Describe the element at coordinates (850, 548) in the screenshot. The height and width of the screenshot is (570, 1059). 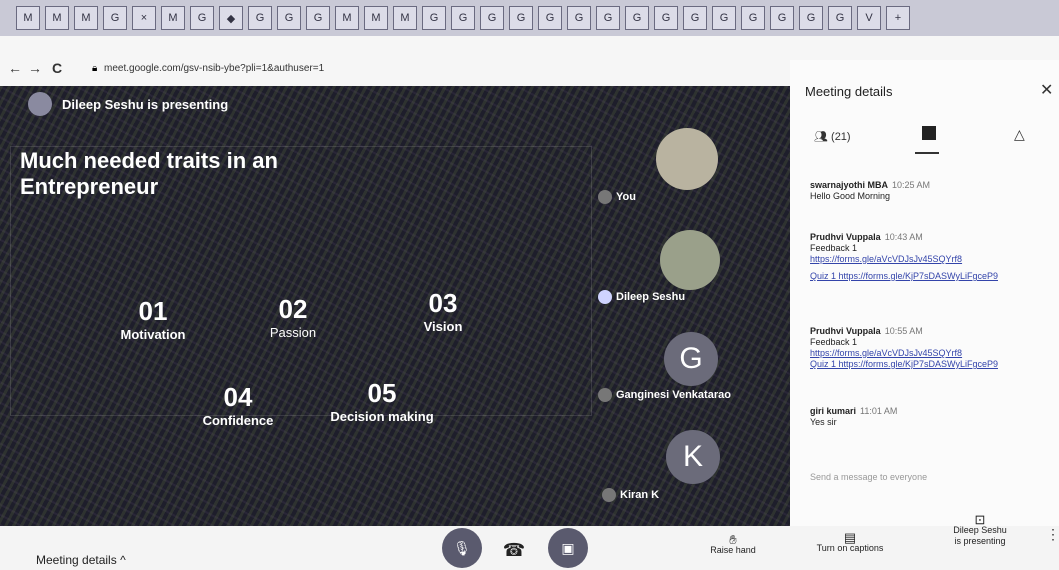
I see `captions-label: Turn on captions` at that location.